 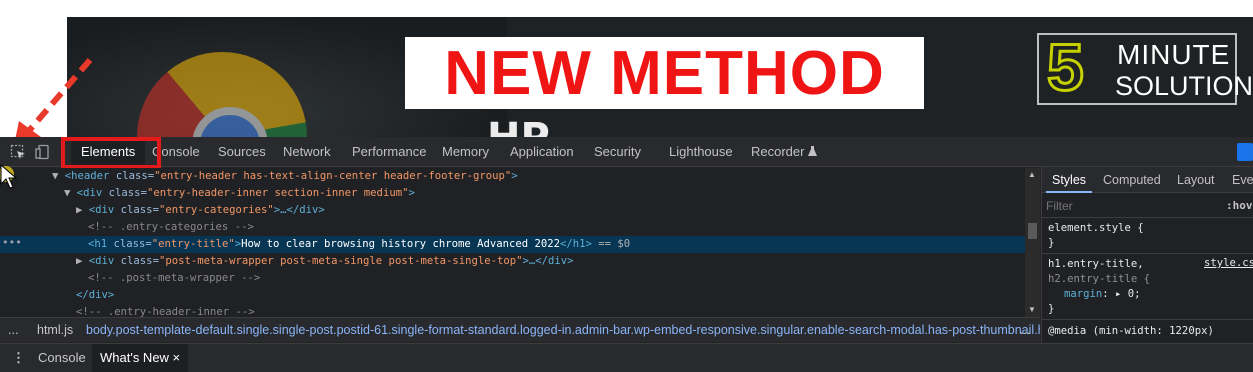 What do you see at coordinates (1069, 180) in the screenshot?
I see `tab-styles: Styles` at bounding box center [1069, 180].